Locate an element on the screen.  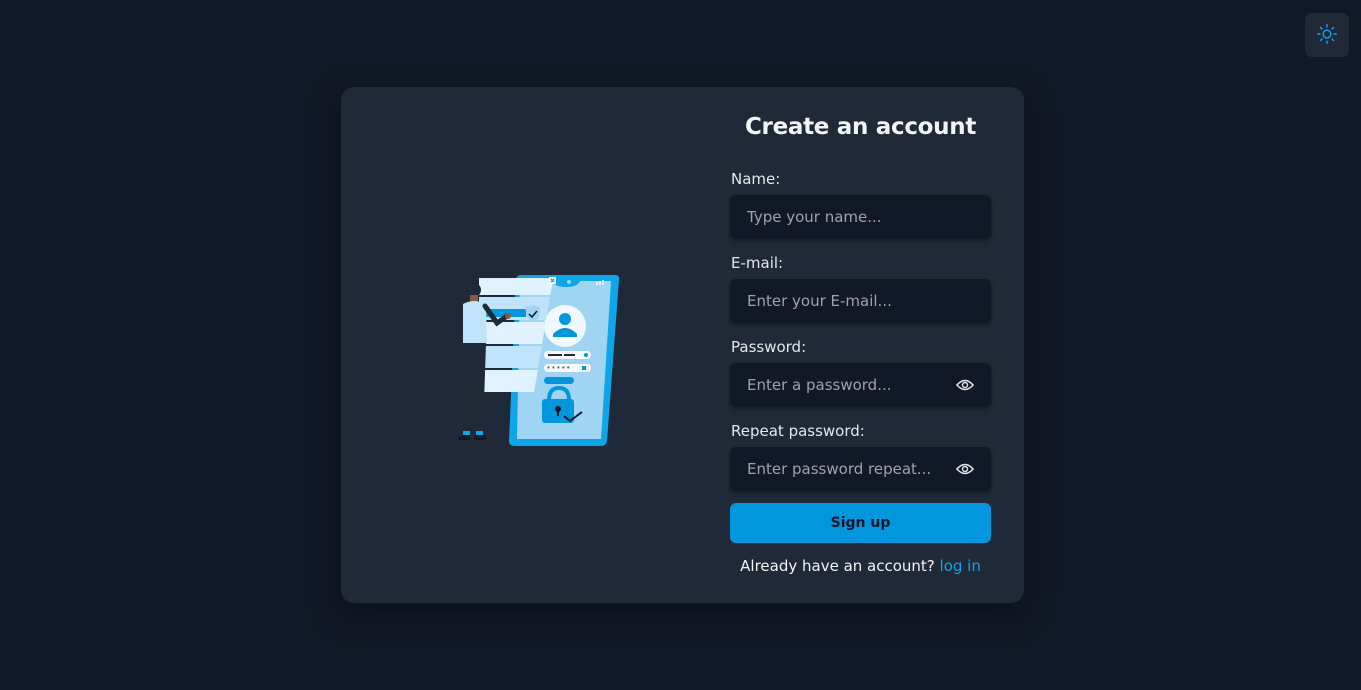
repeat-password-input is located at coordinates (860, 469).